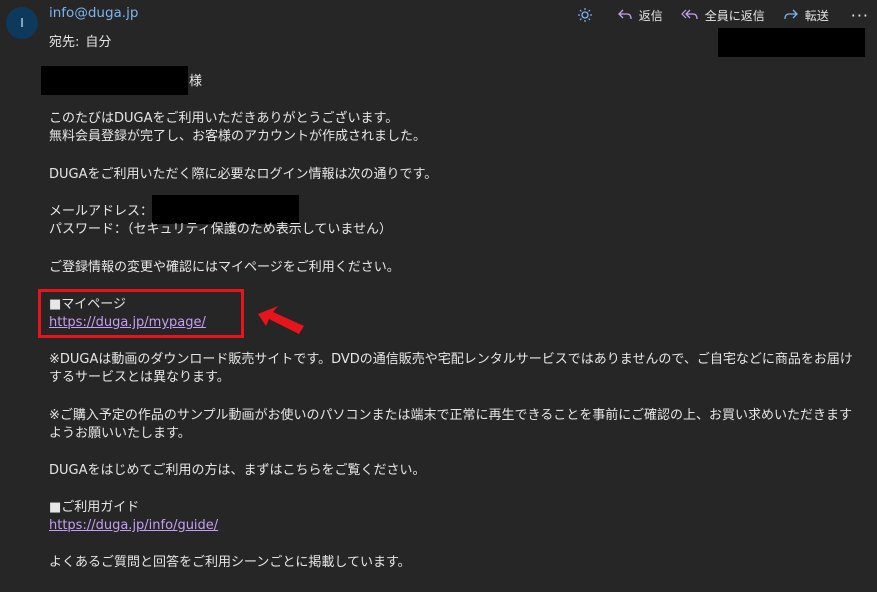 This screenshot has height=592, width=877. What do you see at coordinates (94, 507) in the screenshot?
I see `guide-heading: ■ご利用ガイド` at bounding box center [94, 507].